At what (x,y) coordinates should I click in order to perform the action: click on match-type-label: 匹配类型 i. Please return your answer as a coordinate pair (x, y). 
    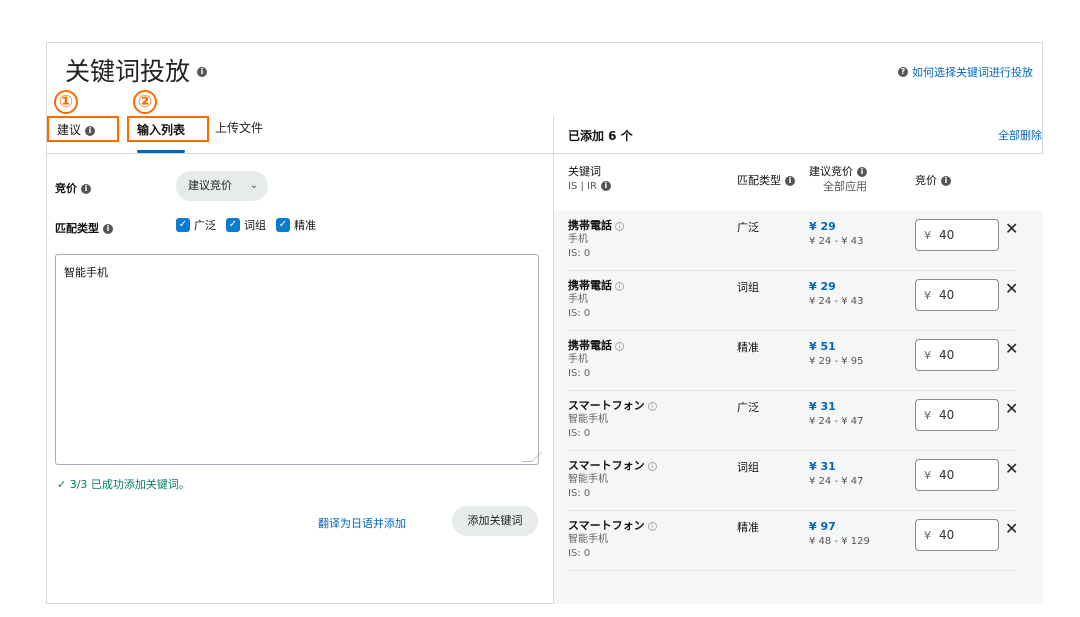
    Looking at the image, I should click on (84, 228).